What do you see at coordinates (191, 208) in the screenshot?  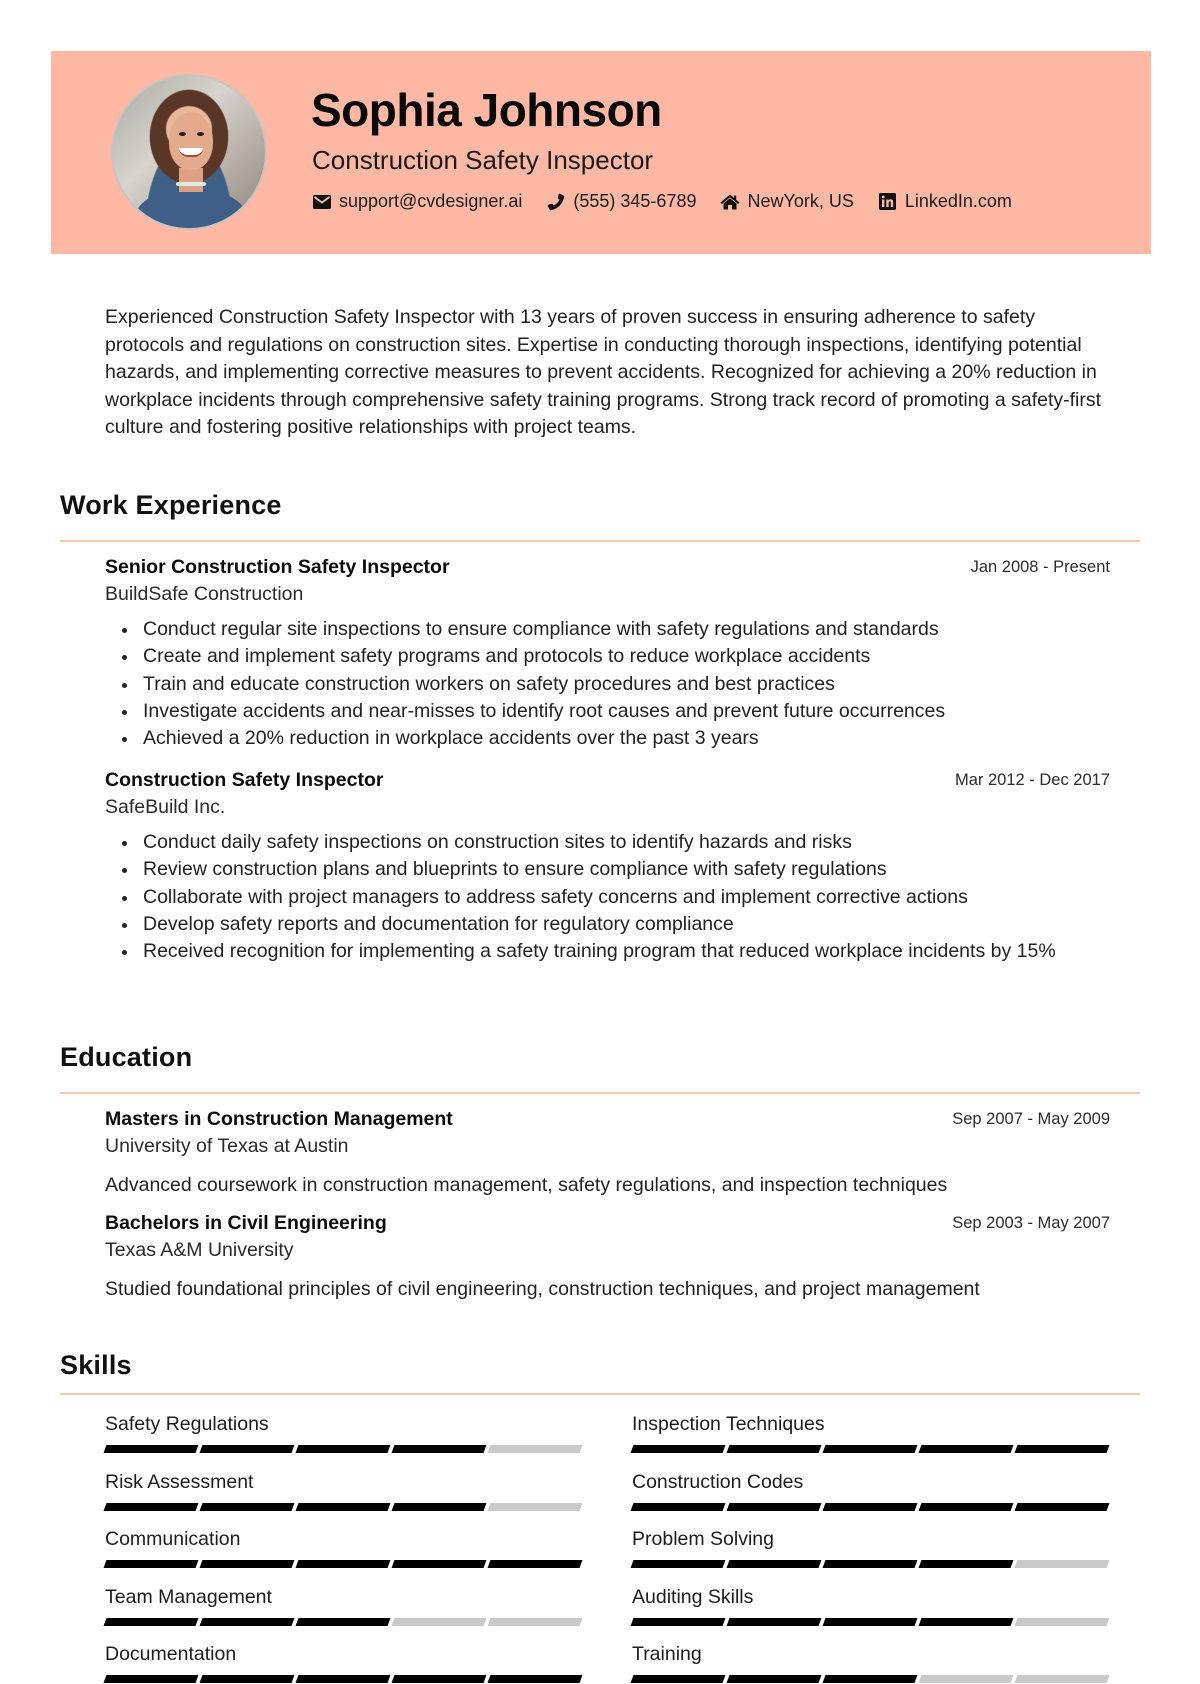 I see `photo-jacket` at bounding box center [191, 208].